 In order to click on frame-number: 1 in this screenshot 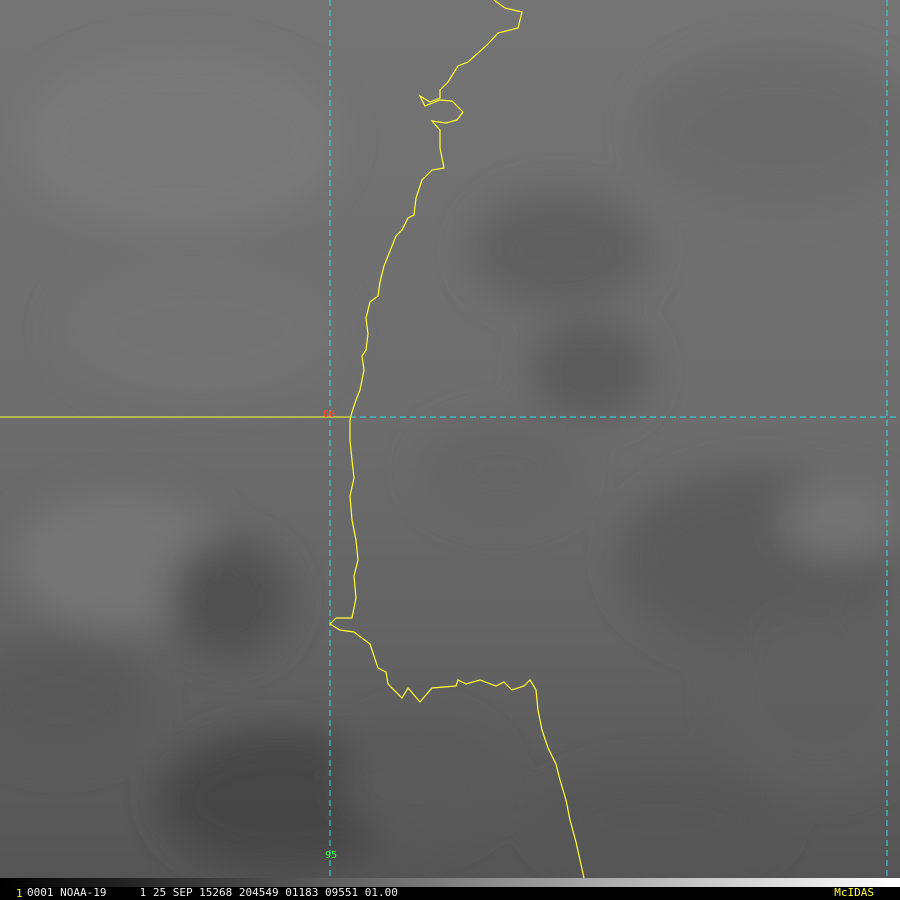, I will do `click(19, 893)`.